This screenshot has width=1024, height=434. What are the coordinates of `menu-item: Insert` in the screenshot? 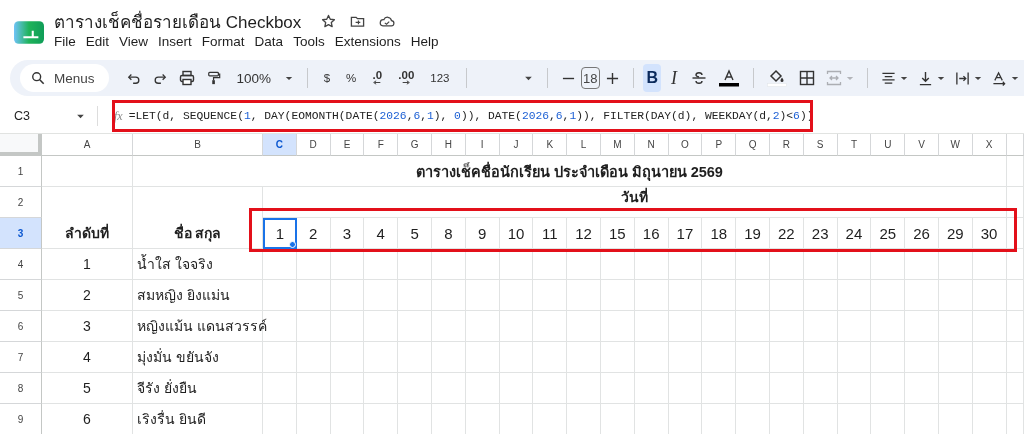 It's located at (175, 41).